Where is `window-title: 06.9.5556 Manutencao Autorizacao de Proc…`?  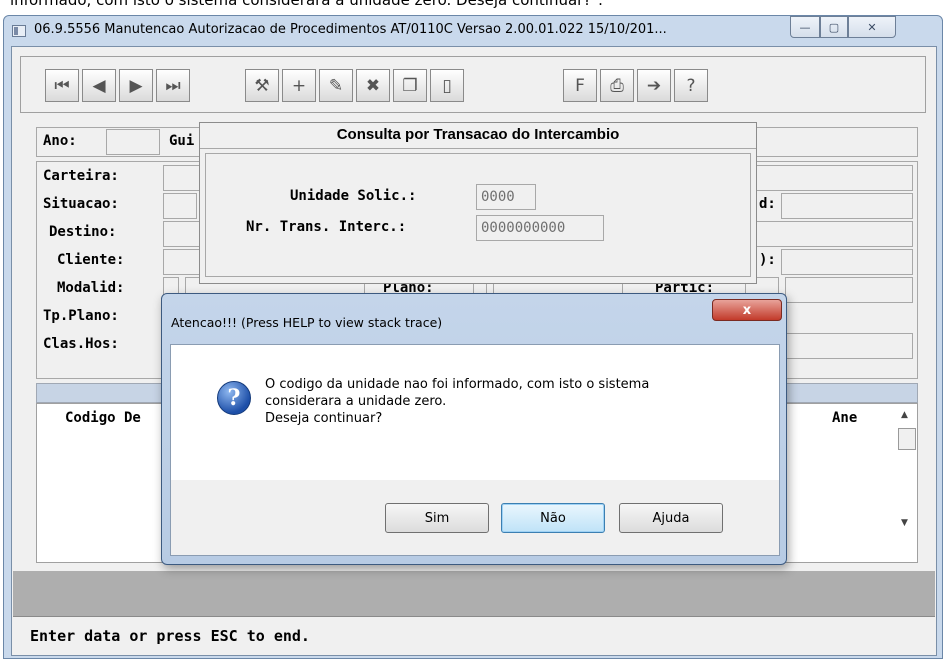
window-title: 06.9.5556 Manutencao Autorizacao de Proc… is located at coordinates (350, 29).